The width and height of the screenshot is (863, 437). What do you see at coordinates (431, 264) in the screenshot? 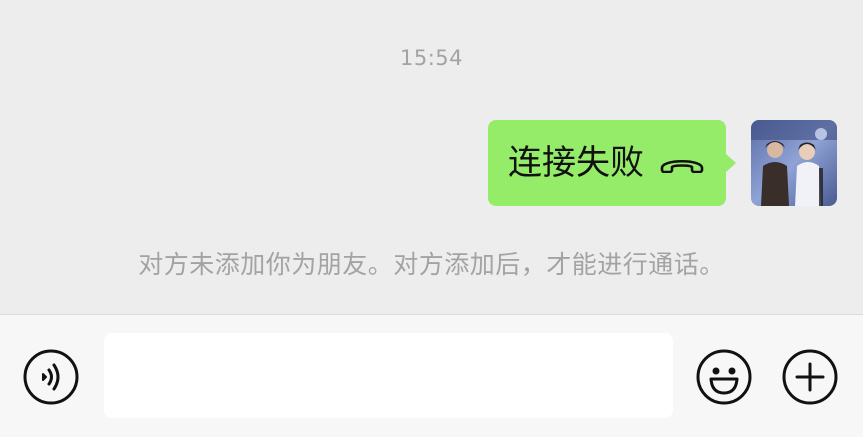
I see `system-notice: 对方未添加你为朋友。对方添加后，才能进行通话。` at bounding box center [431, 264].